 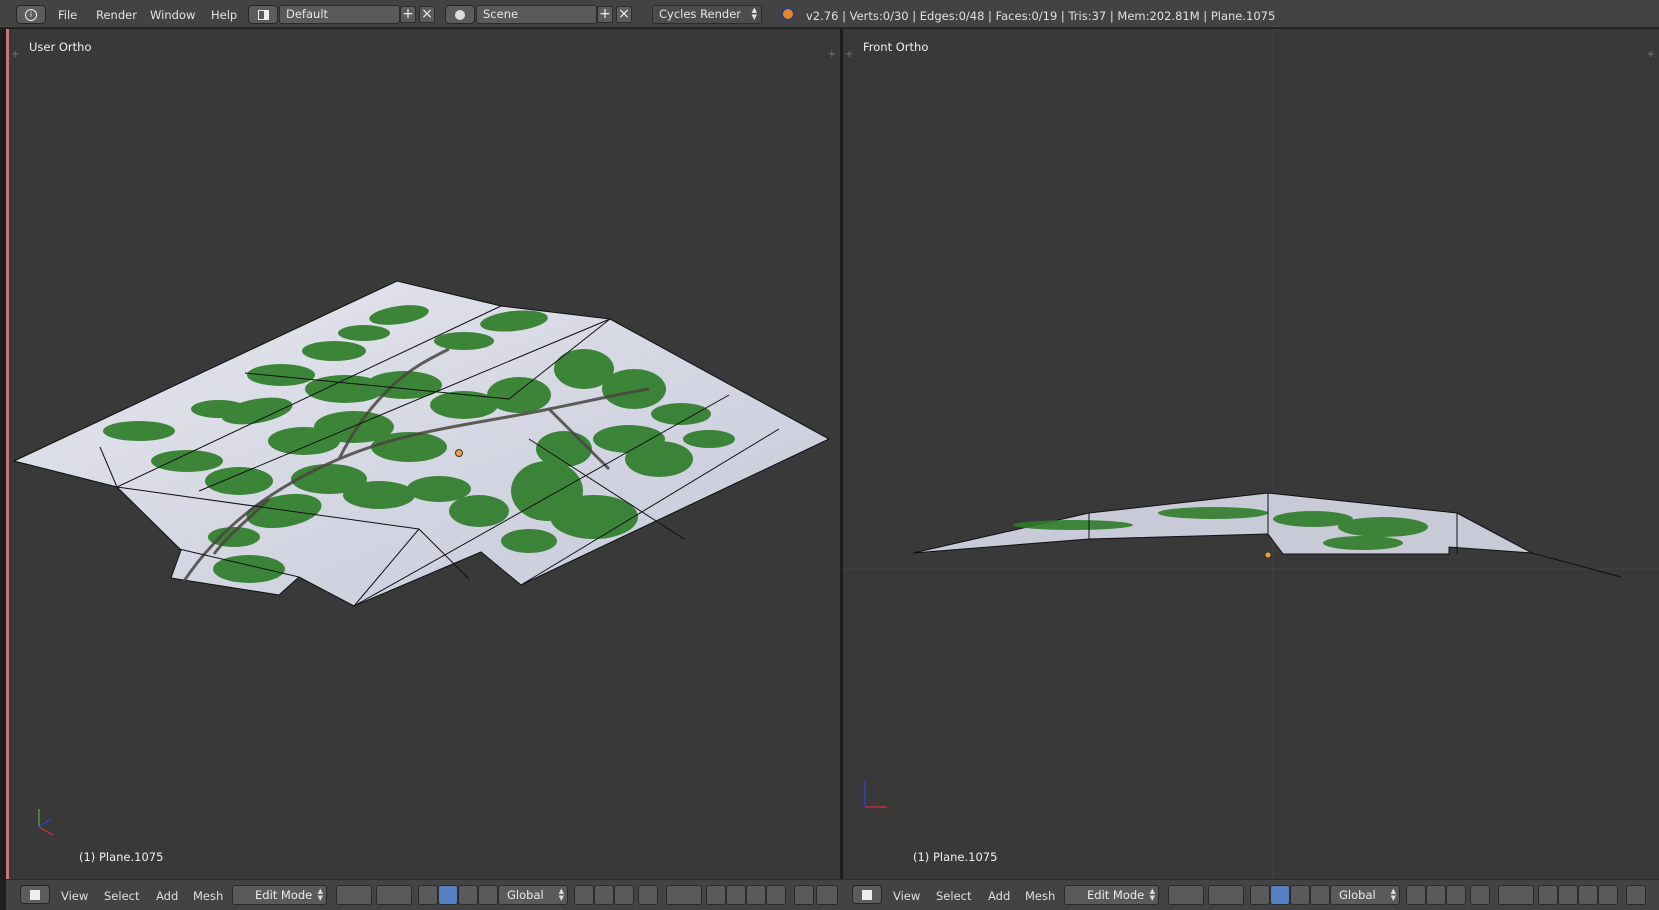 What do you see at coordinates (67, 15) in the screenshot?
I see `menu-file: File` at bounding box center [67, 15].